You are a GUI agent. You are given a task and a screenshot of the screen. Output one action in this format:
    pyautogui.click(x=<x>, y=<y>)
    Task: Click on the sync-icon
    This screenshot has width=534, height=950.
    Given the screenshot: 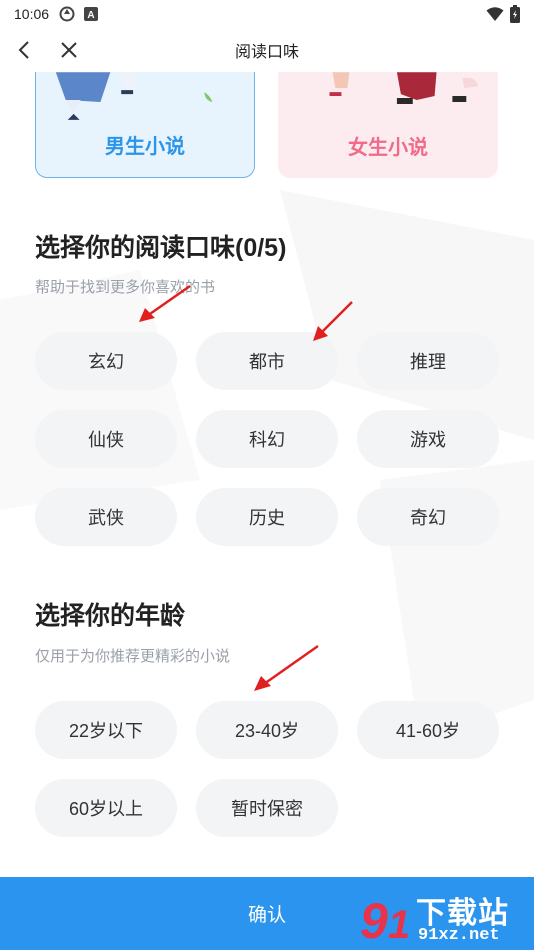 What is the action you would take?
    pyautogui.click(x=67, y=14)
    